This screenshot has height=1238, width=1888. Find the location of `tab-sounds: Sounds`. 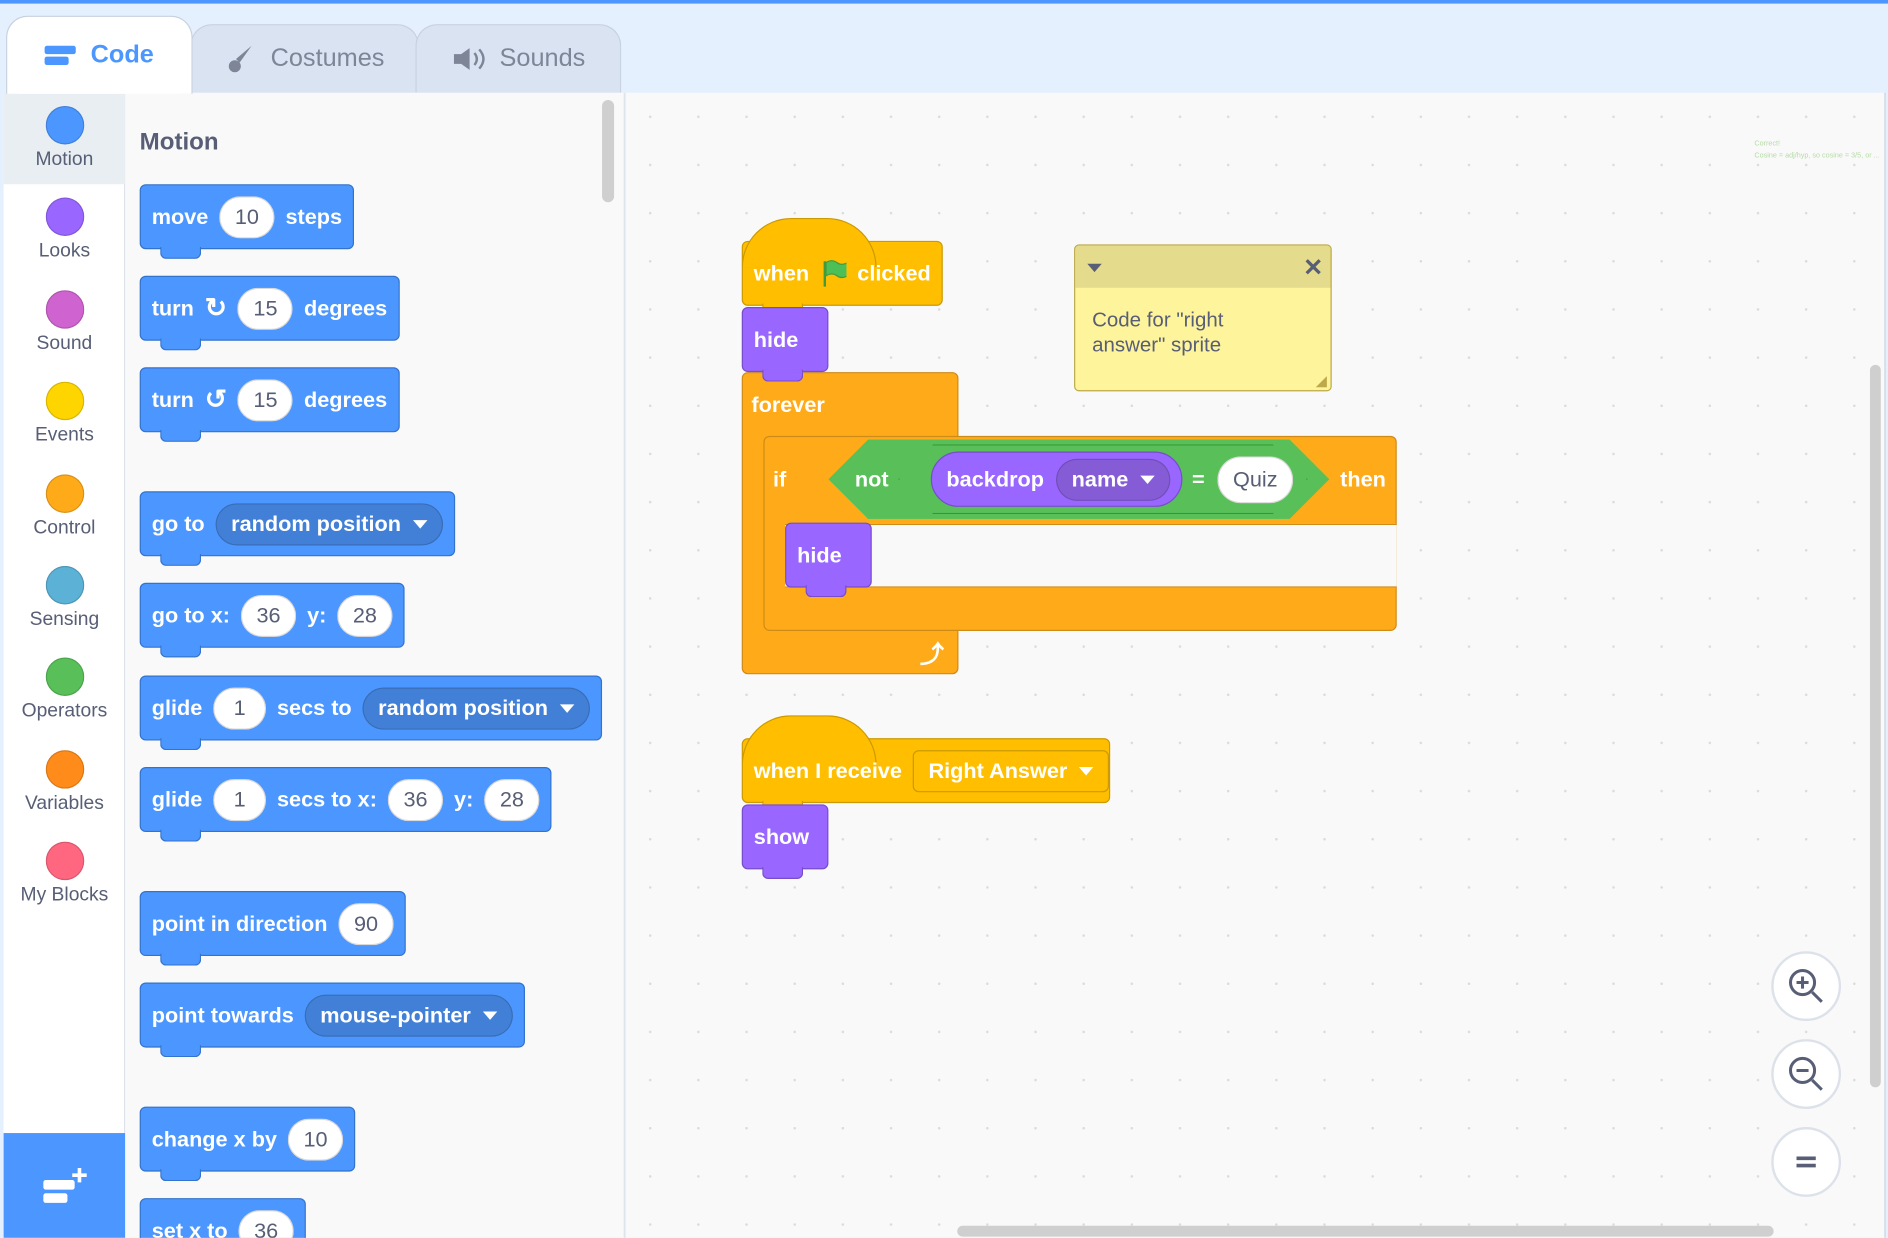

tab-sounds: Sounds is located at coordinates (518, 58).